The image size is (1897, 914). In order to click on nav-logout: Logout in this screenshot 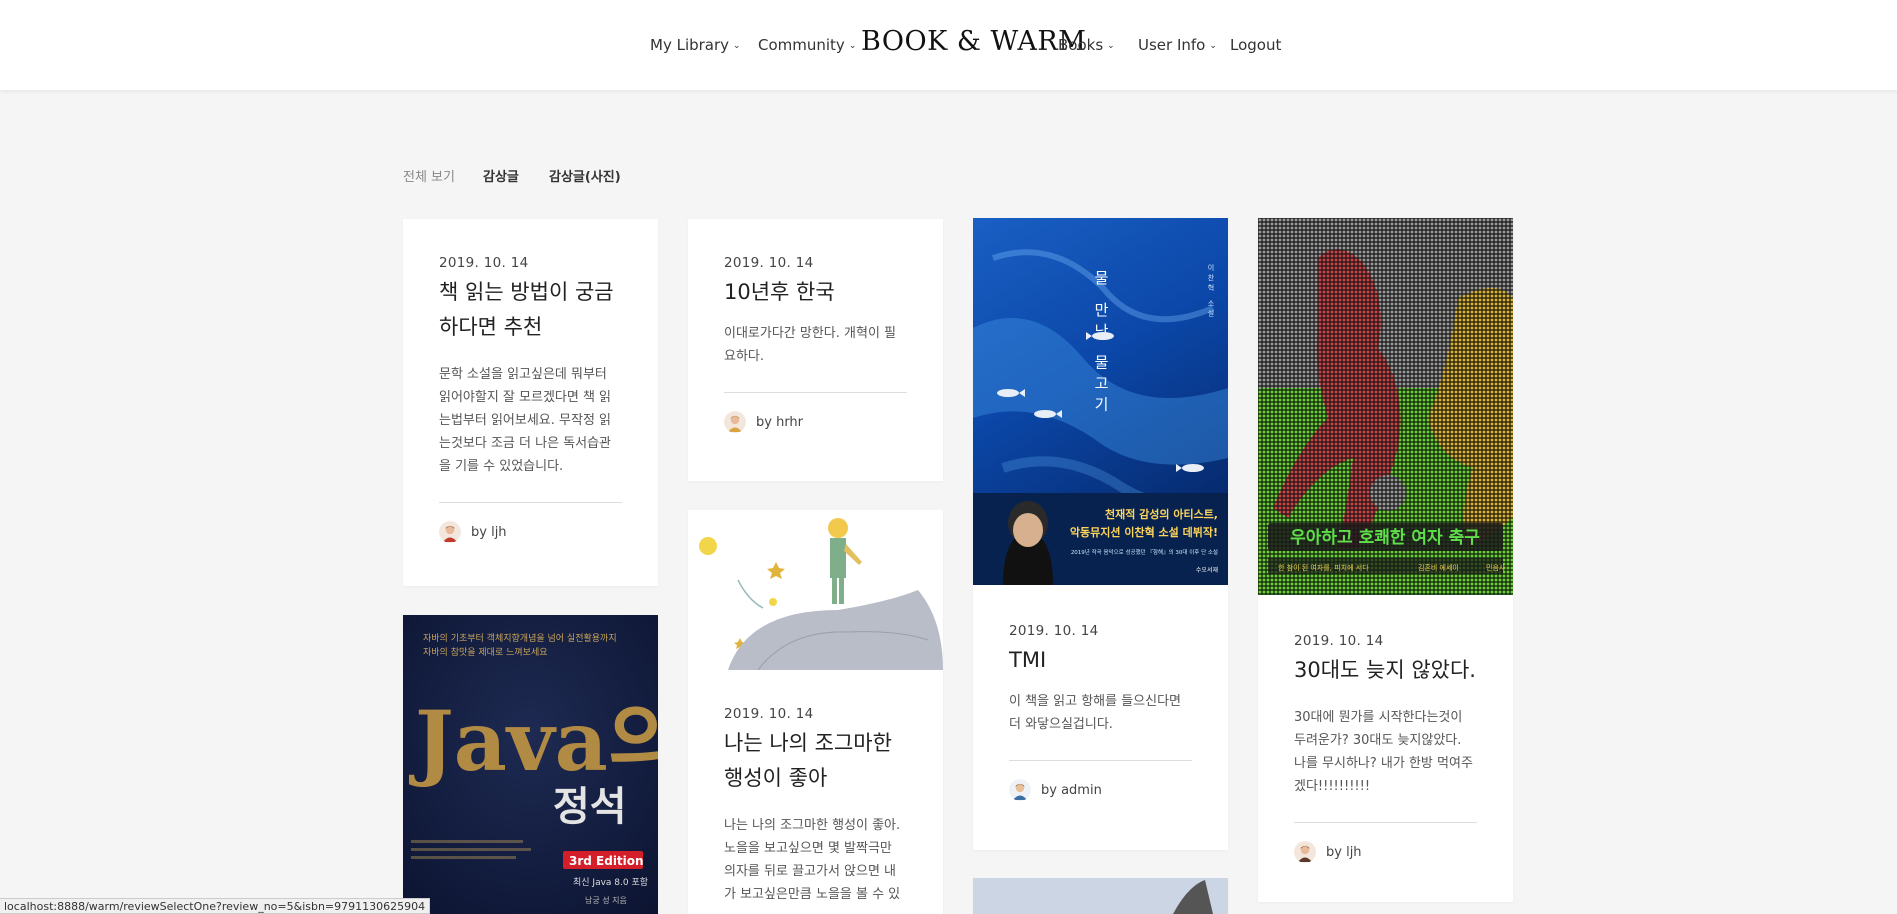, I will do `click(1255, 45)`.